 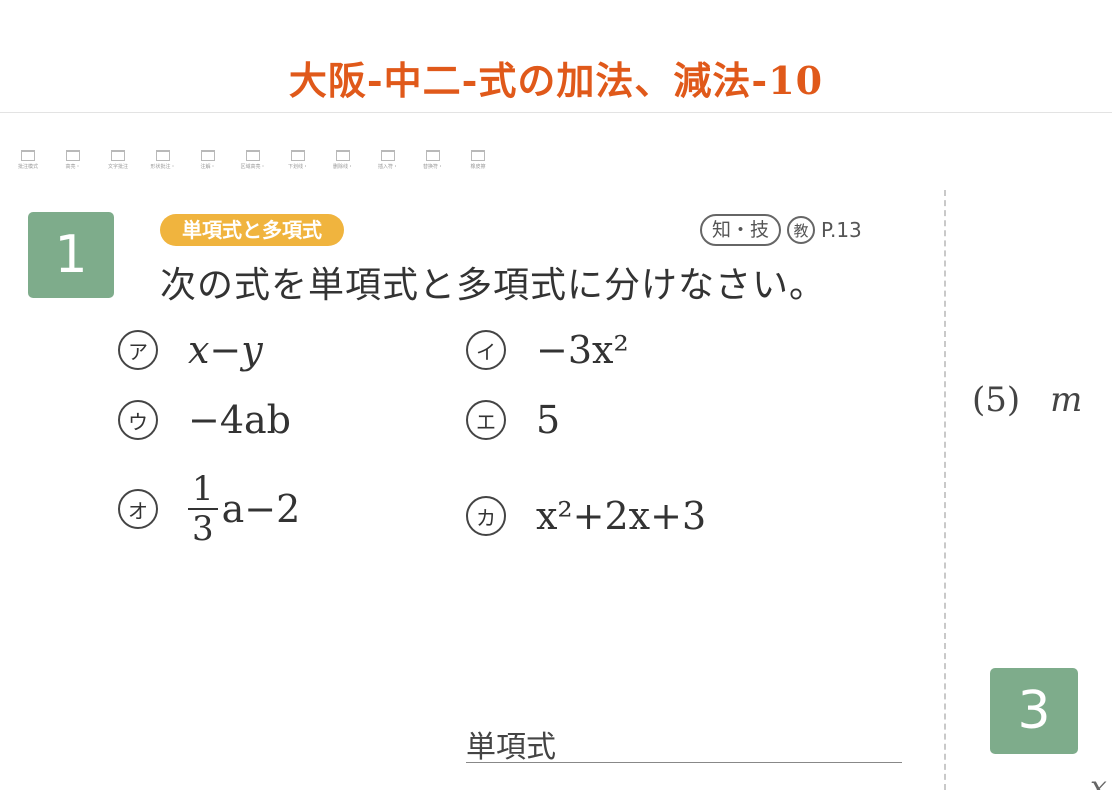 What do you see at coordinates (261, 509) in the screenshot?
I see `option-expression: a−2` at bounding box center [261, 509].